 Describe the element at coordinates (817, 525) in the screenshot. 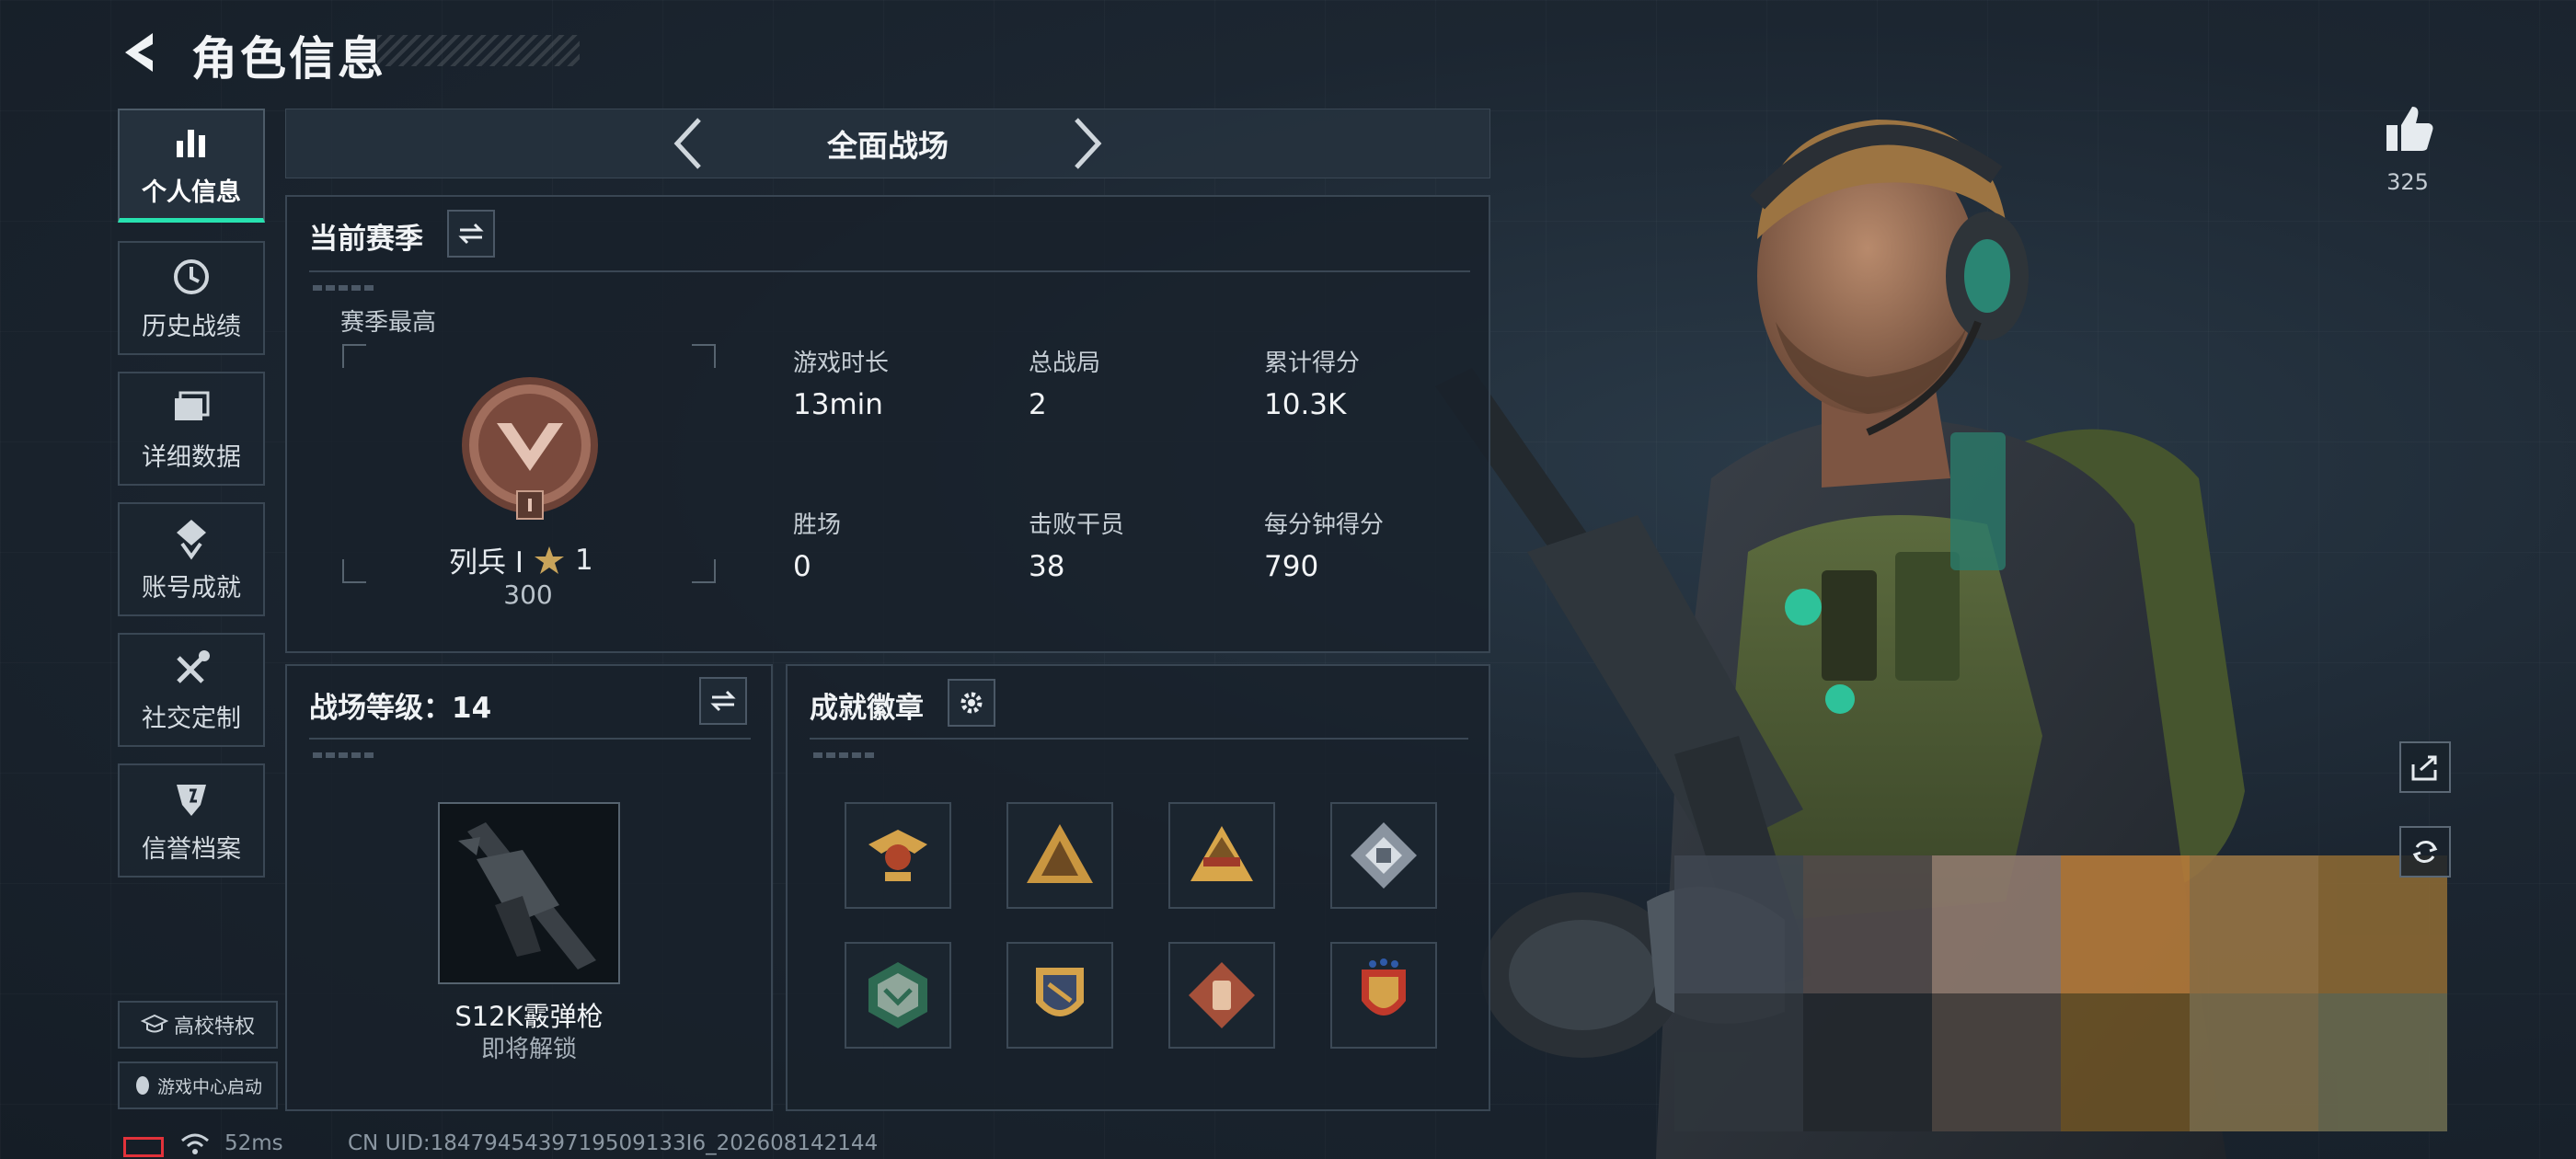

I see `stat-label: 胜场` at that location.